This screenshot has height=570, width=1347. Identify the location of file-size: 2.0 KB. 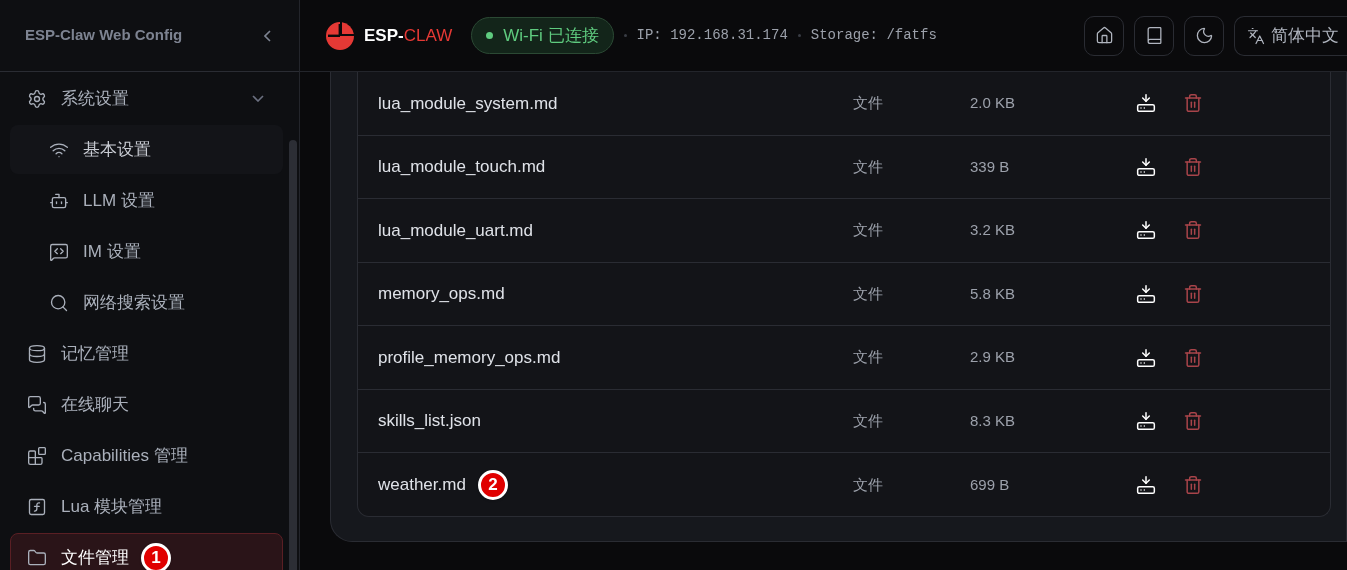
(993, 103).